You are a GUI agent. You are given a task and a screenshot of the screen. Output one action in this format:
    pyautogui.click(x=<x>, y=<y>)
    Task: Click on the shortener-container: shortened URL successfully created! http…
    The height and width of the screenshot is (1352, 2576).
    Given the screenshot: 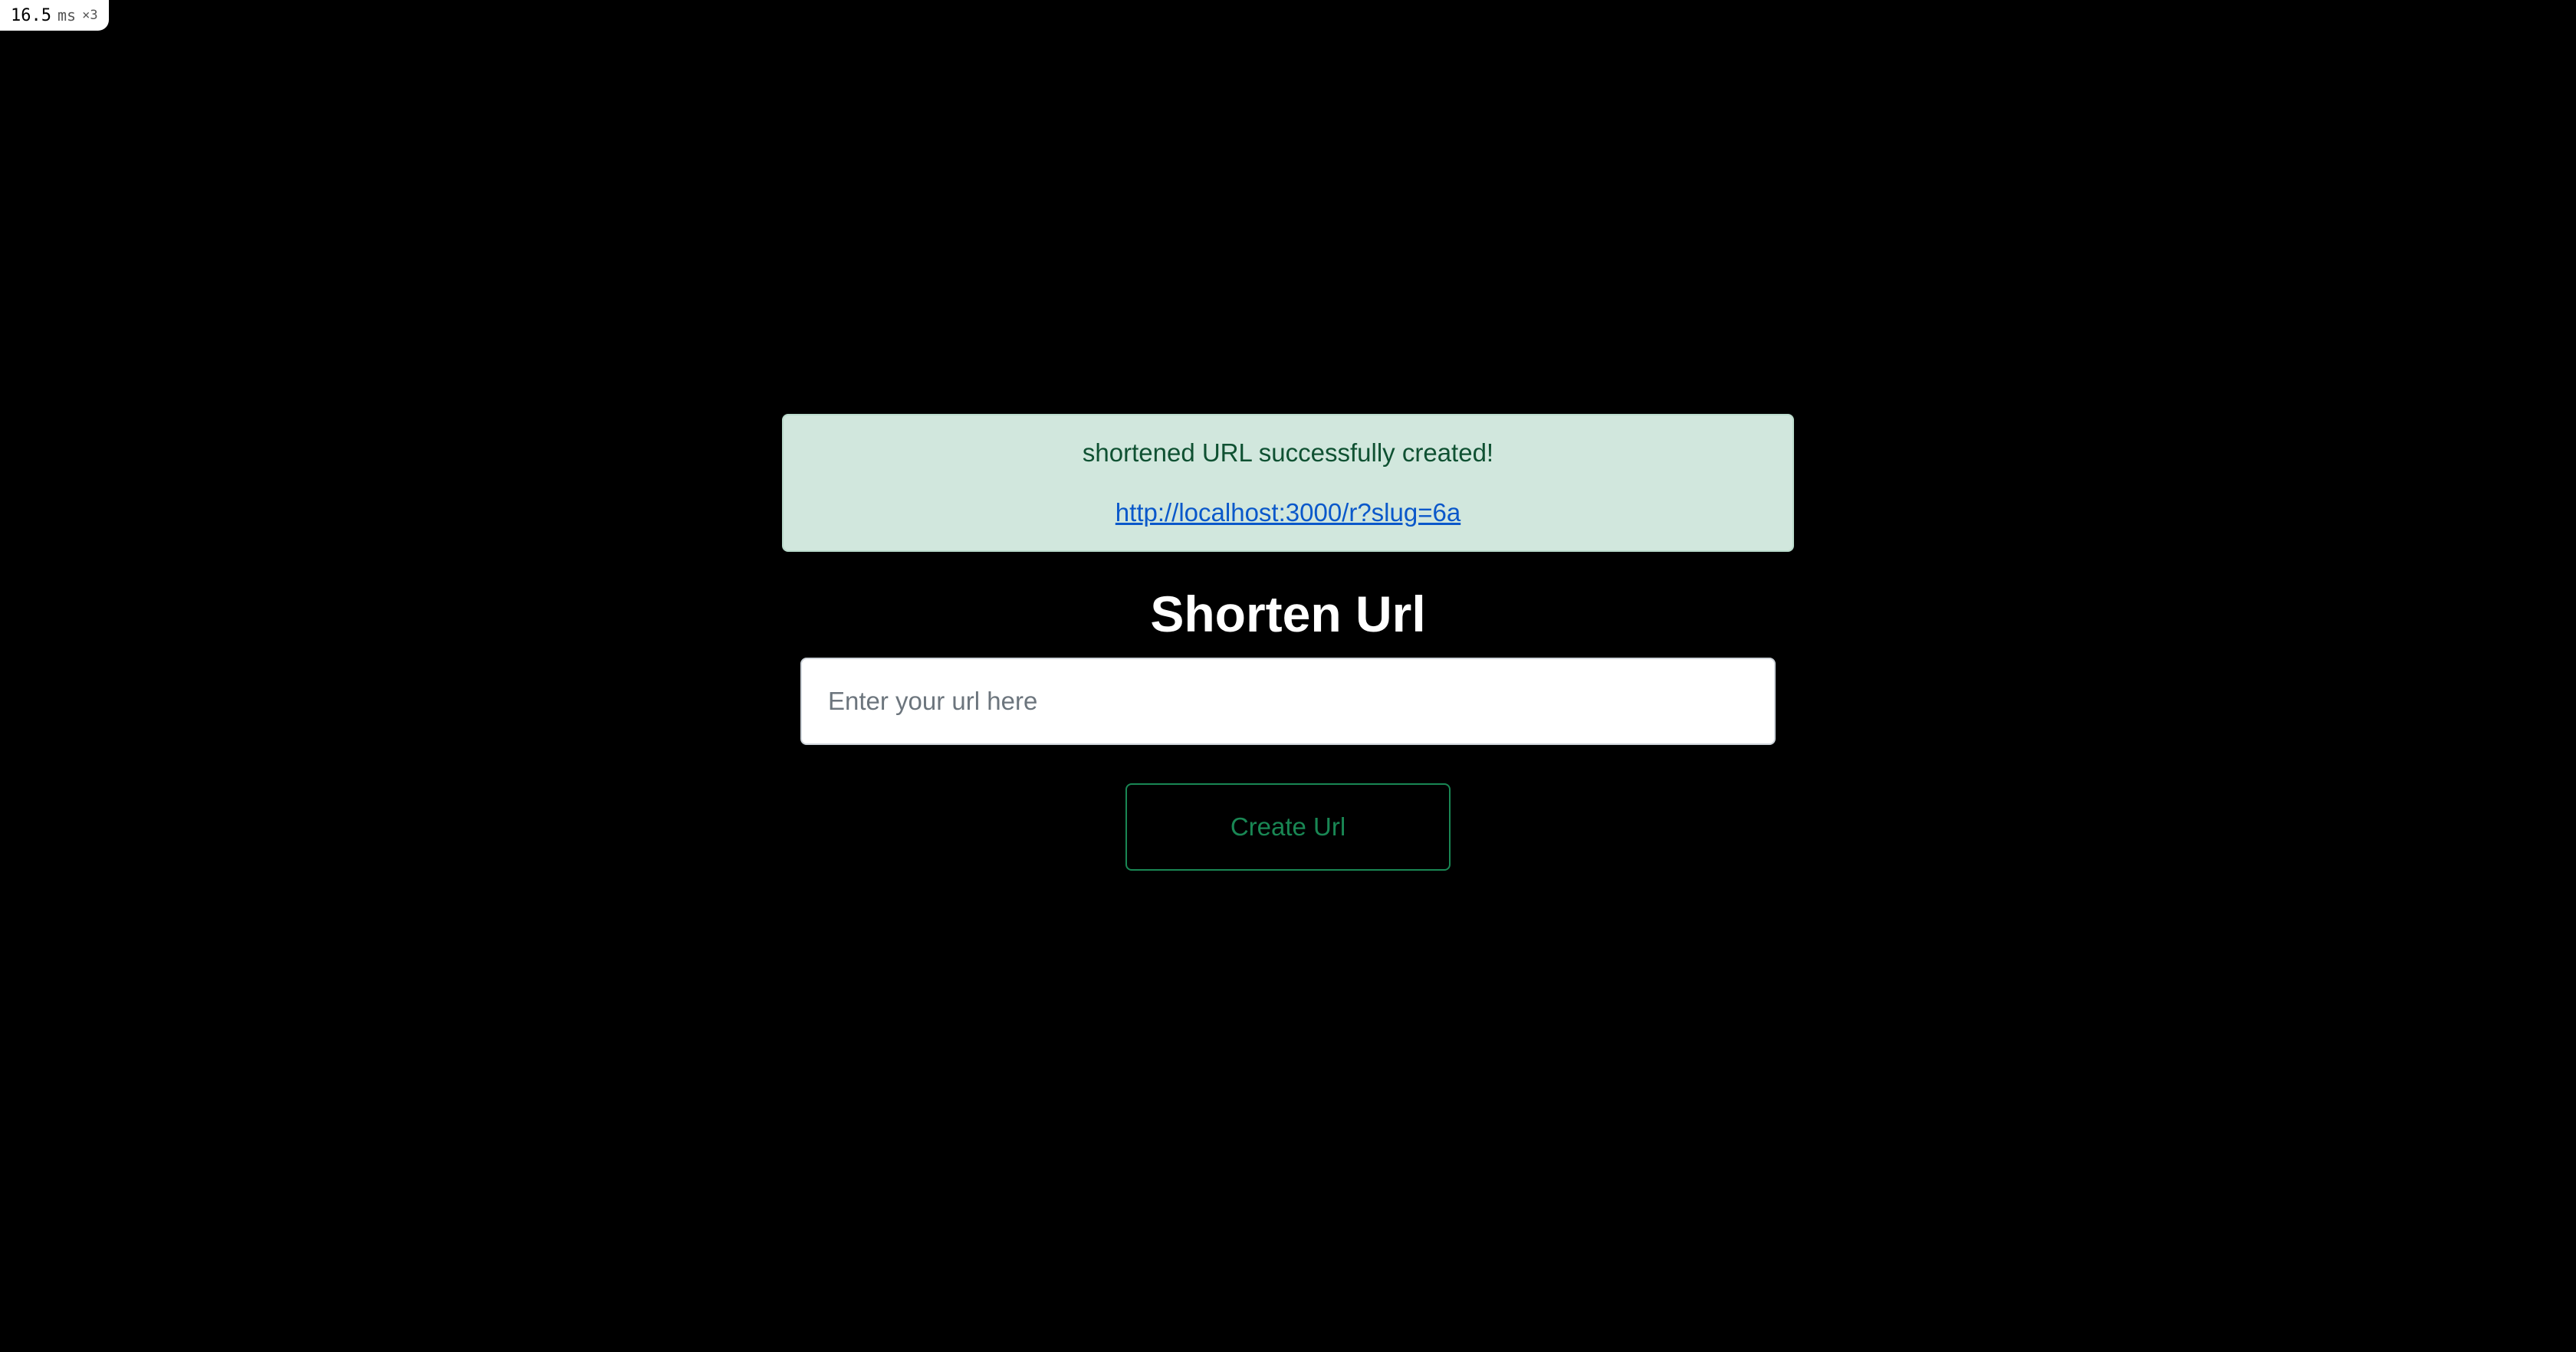 What is the action you would take?
    pyautogui.click(x=1288, y=642)
    